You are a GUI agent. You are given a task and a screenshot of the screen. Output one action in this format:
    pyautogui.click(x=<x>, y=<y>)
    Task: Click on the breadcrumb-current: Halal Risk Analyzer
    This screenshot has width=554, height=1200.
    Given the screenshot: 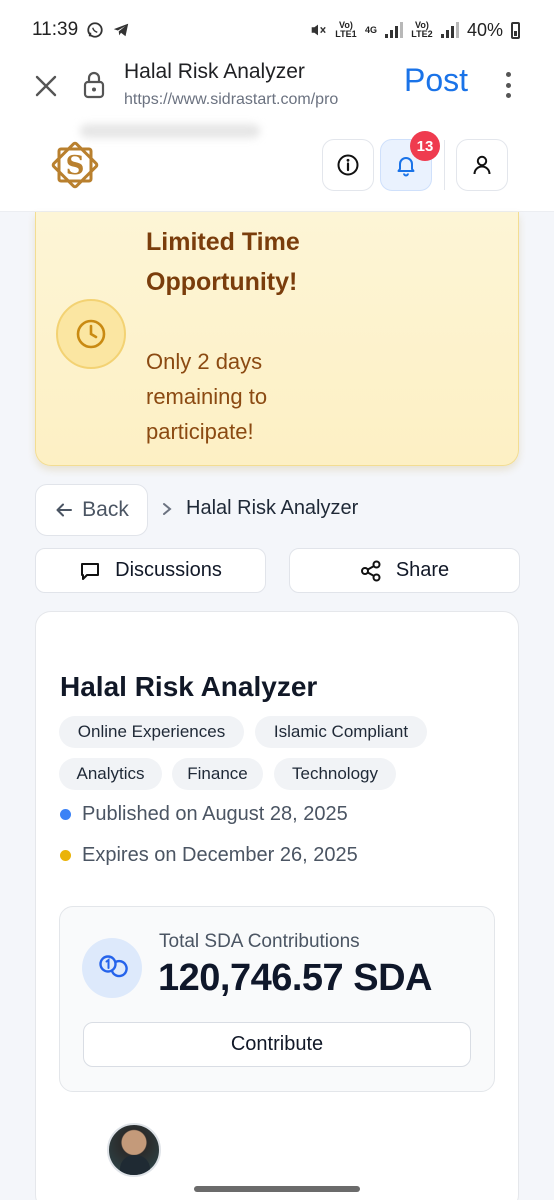 What is the action you would take?
    pyautogui.click(x=272, y=508)
    